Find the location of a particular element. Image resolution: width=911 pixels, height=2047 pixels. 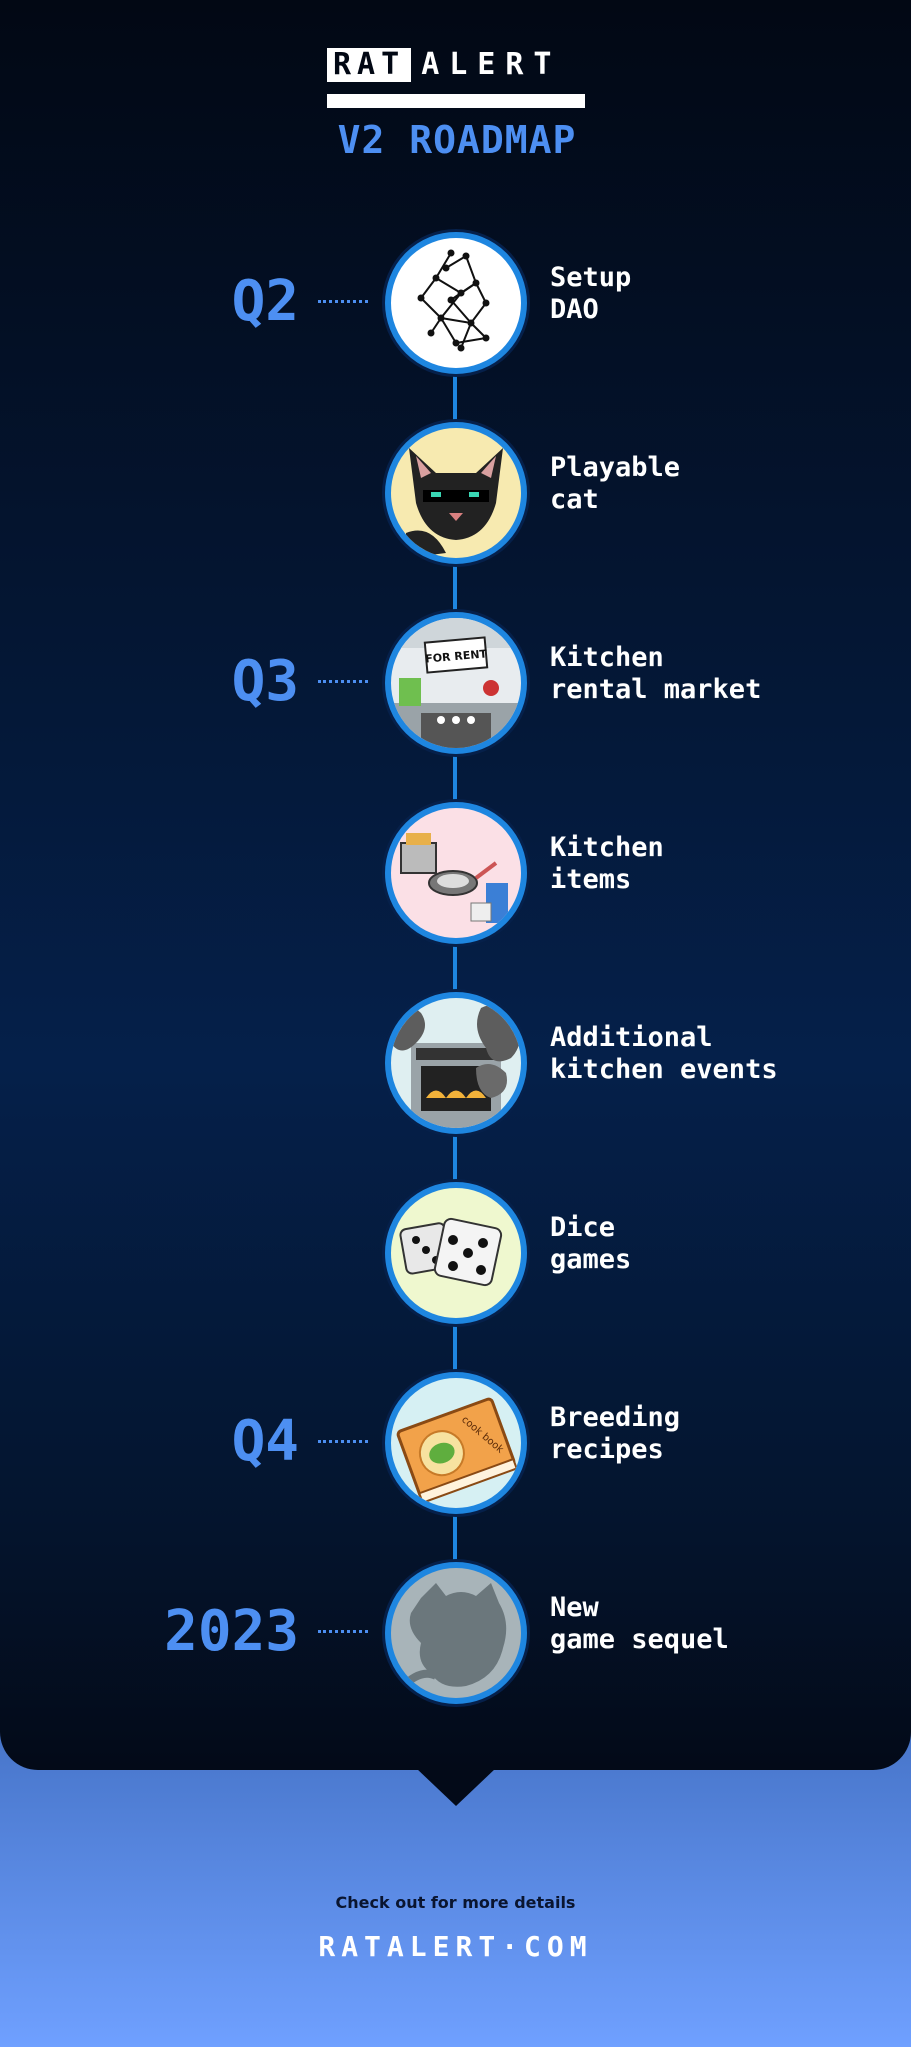

milestone-label: Kitchen rental market is located at coordinates (656, 673).